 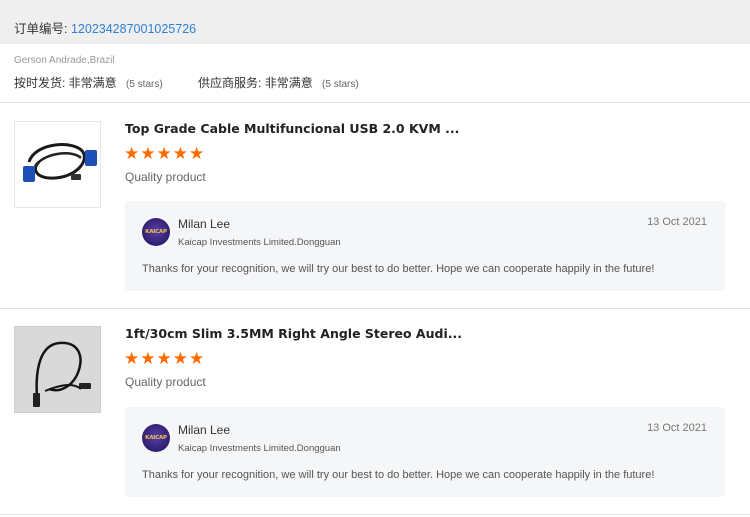 I want to click on service-rating-label: 供应商服务: 非常满意, so click(x=255, y=83).